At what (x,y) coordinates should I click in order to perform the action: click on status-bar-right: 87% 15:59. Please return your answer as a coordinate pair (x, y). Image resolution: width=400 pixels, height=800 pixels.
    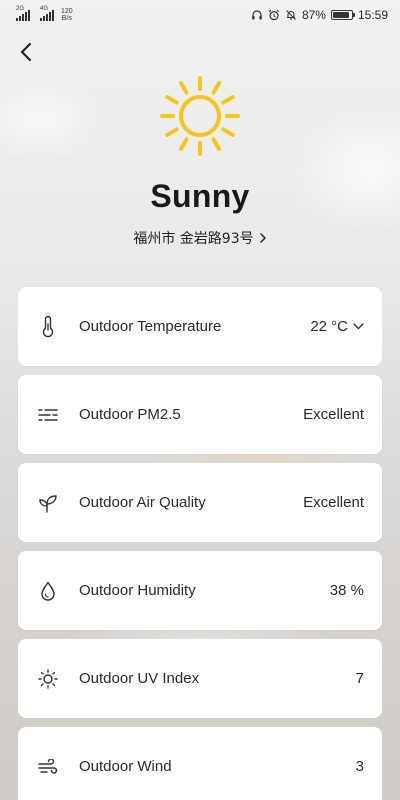
    Looking at the image, I should click on (319, 15).